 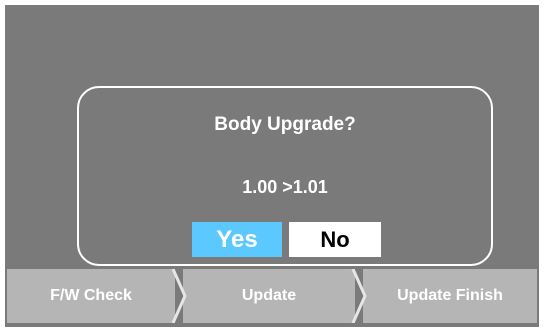 What do you see at coordinates (285, 124) in the screenshot?
I see `dialog-title: Body Upgrade?` at bounding box center [285, 124].